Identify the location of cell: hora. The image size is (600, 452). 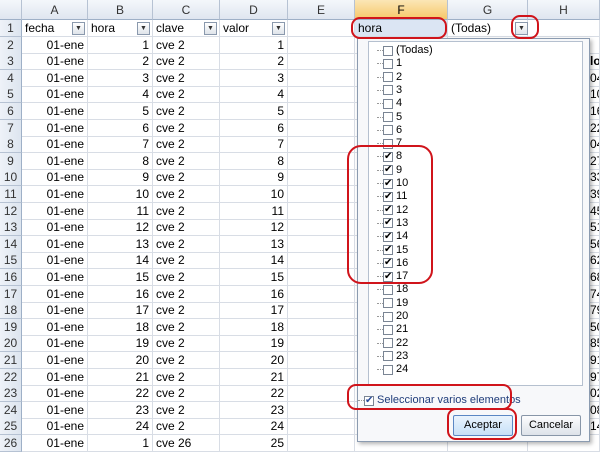
(401, 28).